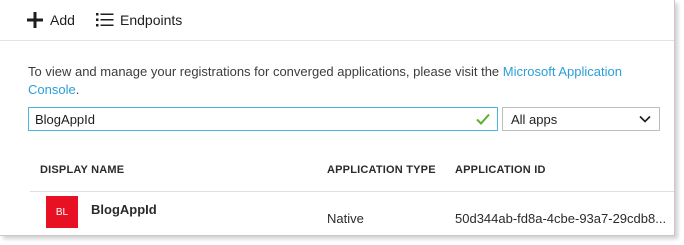 This screenshot has width=684, height=245. I want to click on app-filter-value: All apps, so click(534, 119).